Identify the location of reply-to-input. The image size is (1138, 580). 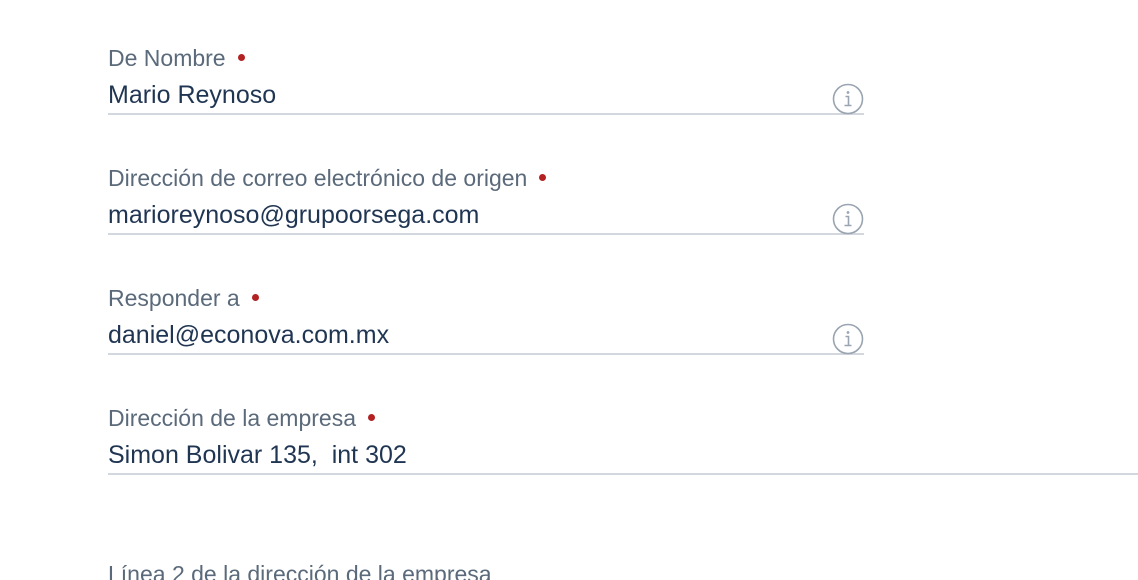
(486, 336).